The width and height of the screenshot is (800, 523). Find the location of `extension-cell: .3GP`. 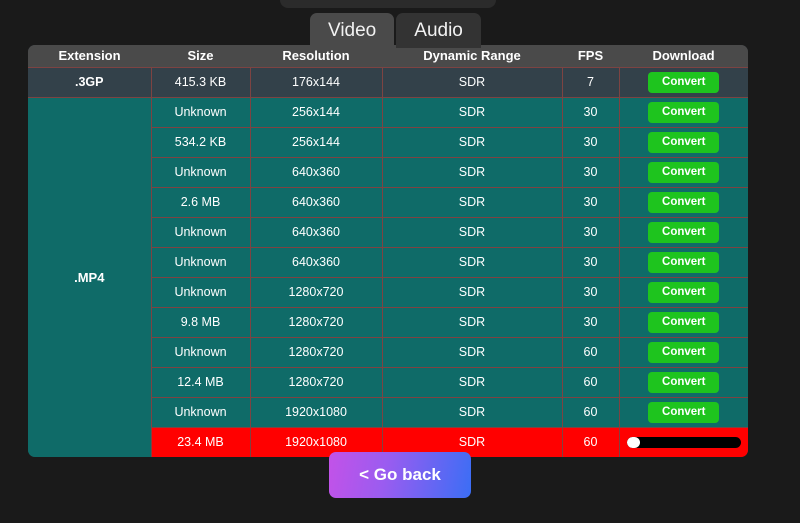

extension-cell: .3GP is located at coordinates (90, 82).